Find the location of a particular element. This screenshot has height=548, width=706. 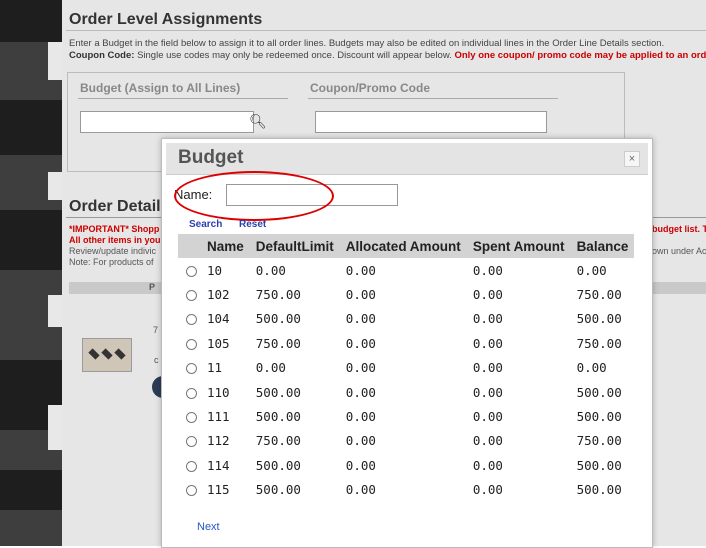

table-row: 105 750.00 0.00 0.00 750.00 is located at coordinates (406, 343).